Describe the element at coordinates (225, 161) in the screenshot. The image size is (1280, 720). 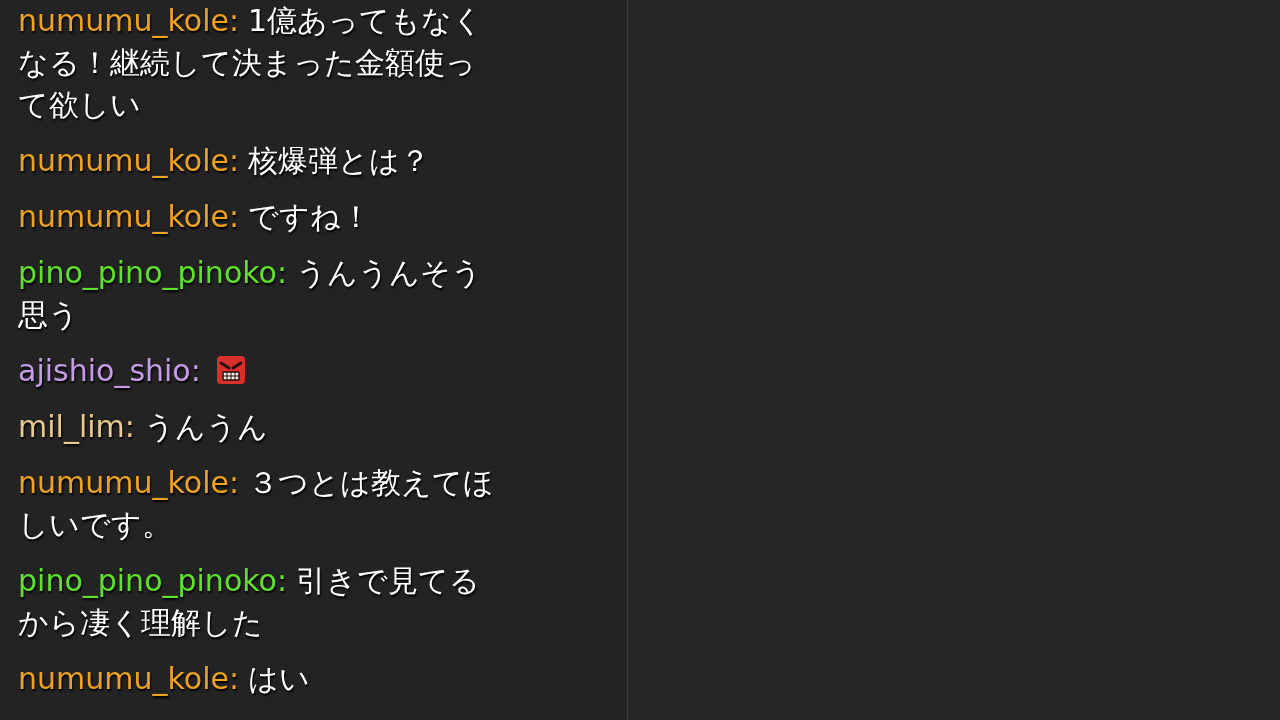
I see `chat-message: numumu_kole: 核爆弾とは？` at that location.